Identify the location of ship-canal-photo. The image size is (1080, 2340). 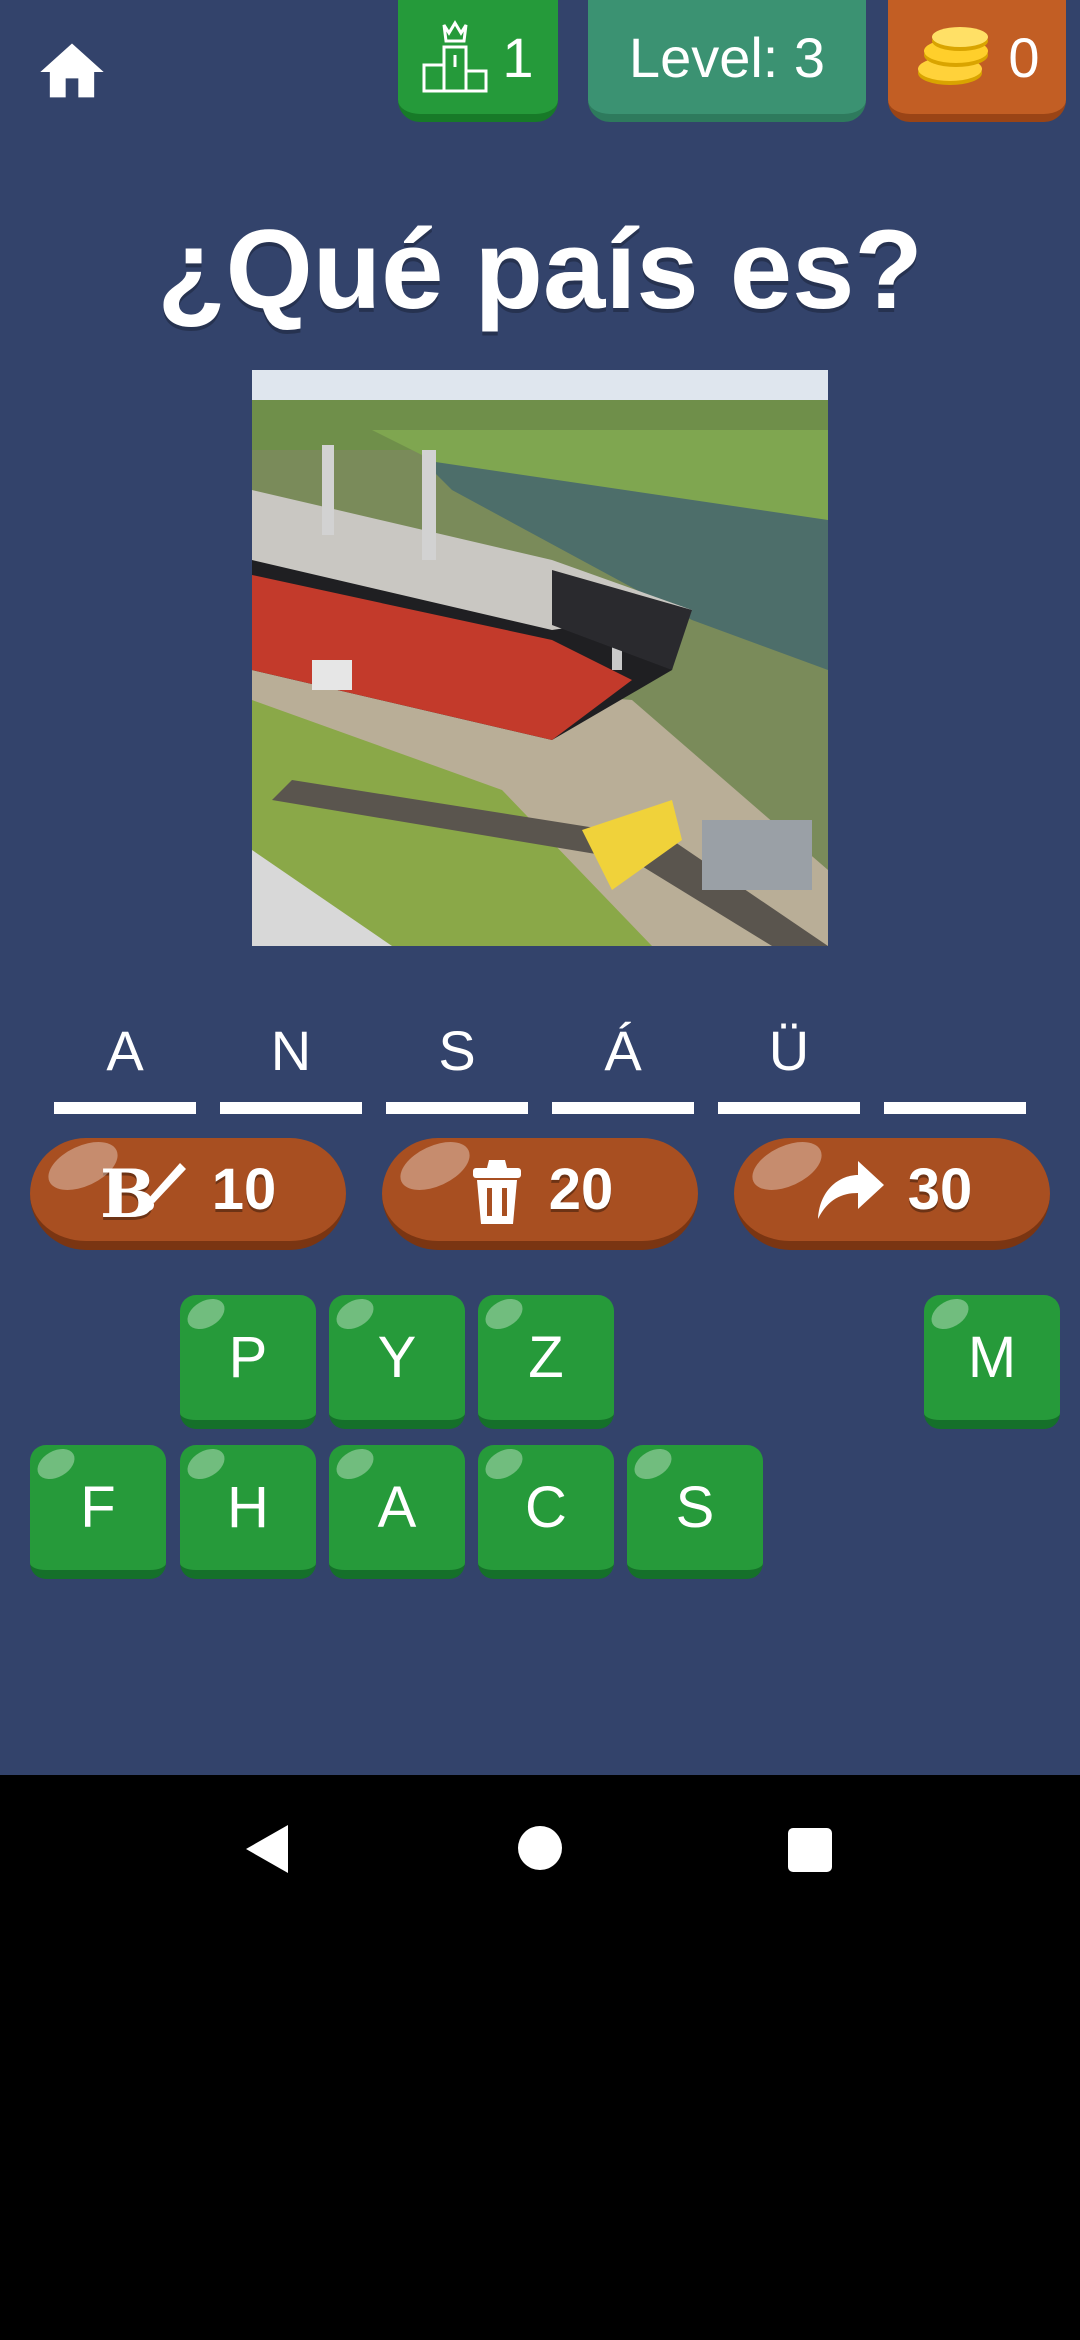
(540, 658).